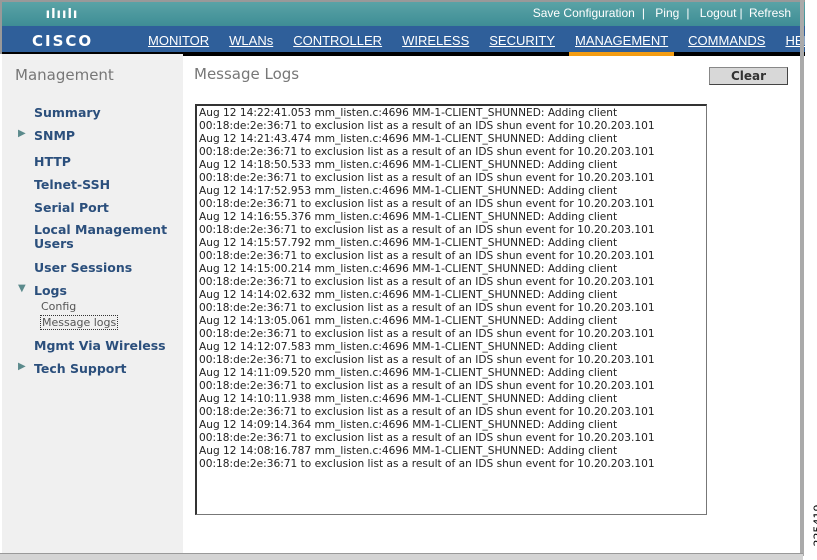 The image size is (817, 560). Describe the element at coordinates (584, 13) in the screenshot. I see `save-configuration-link: Save Configuration` at that location.